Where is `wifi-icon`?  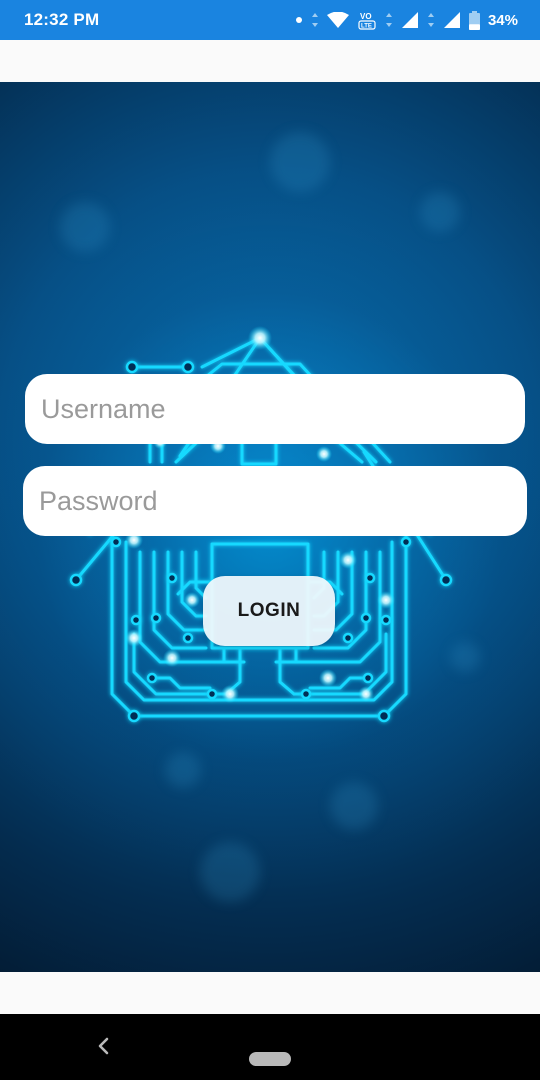 wifi-icon is located at coordinates (337, 20).